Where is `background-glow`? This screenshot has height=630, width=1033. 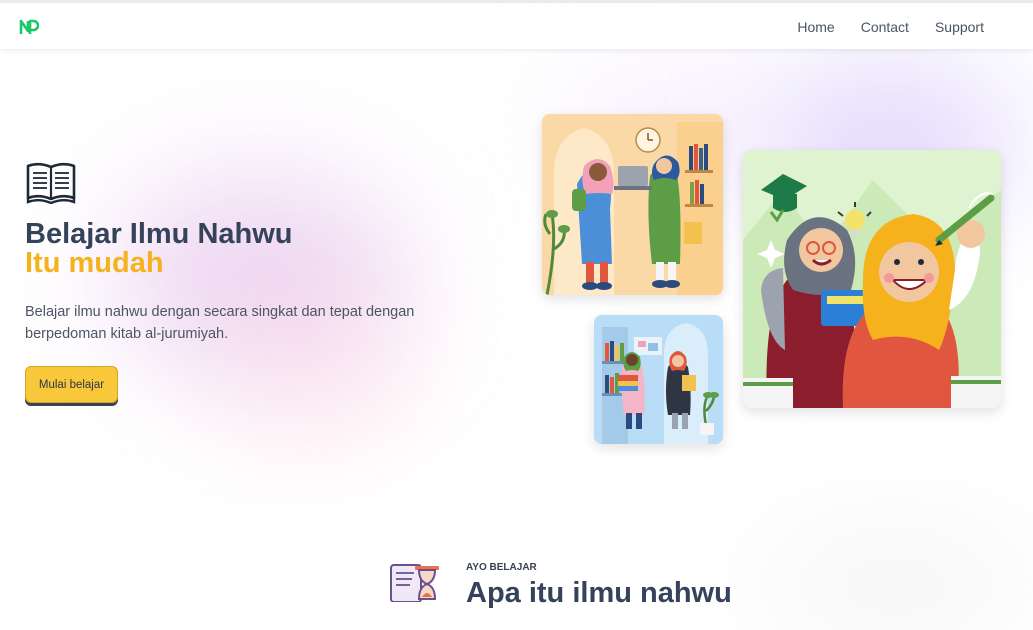
background-glow is located at coordinates (895, 585).